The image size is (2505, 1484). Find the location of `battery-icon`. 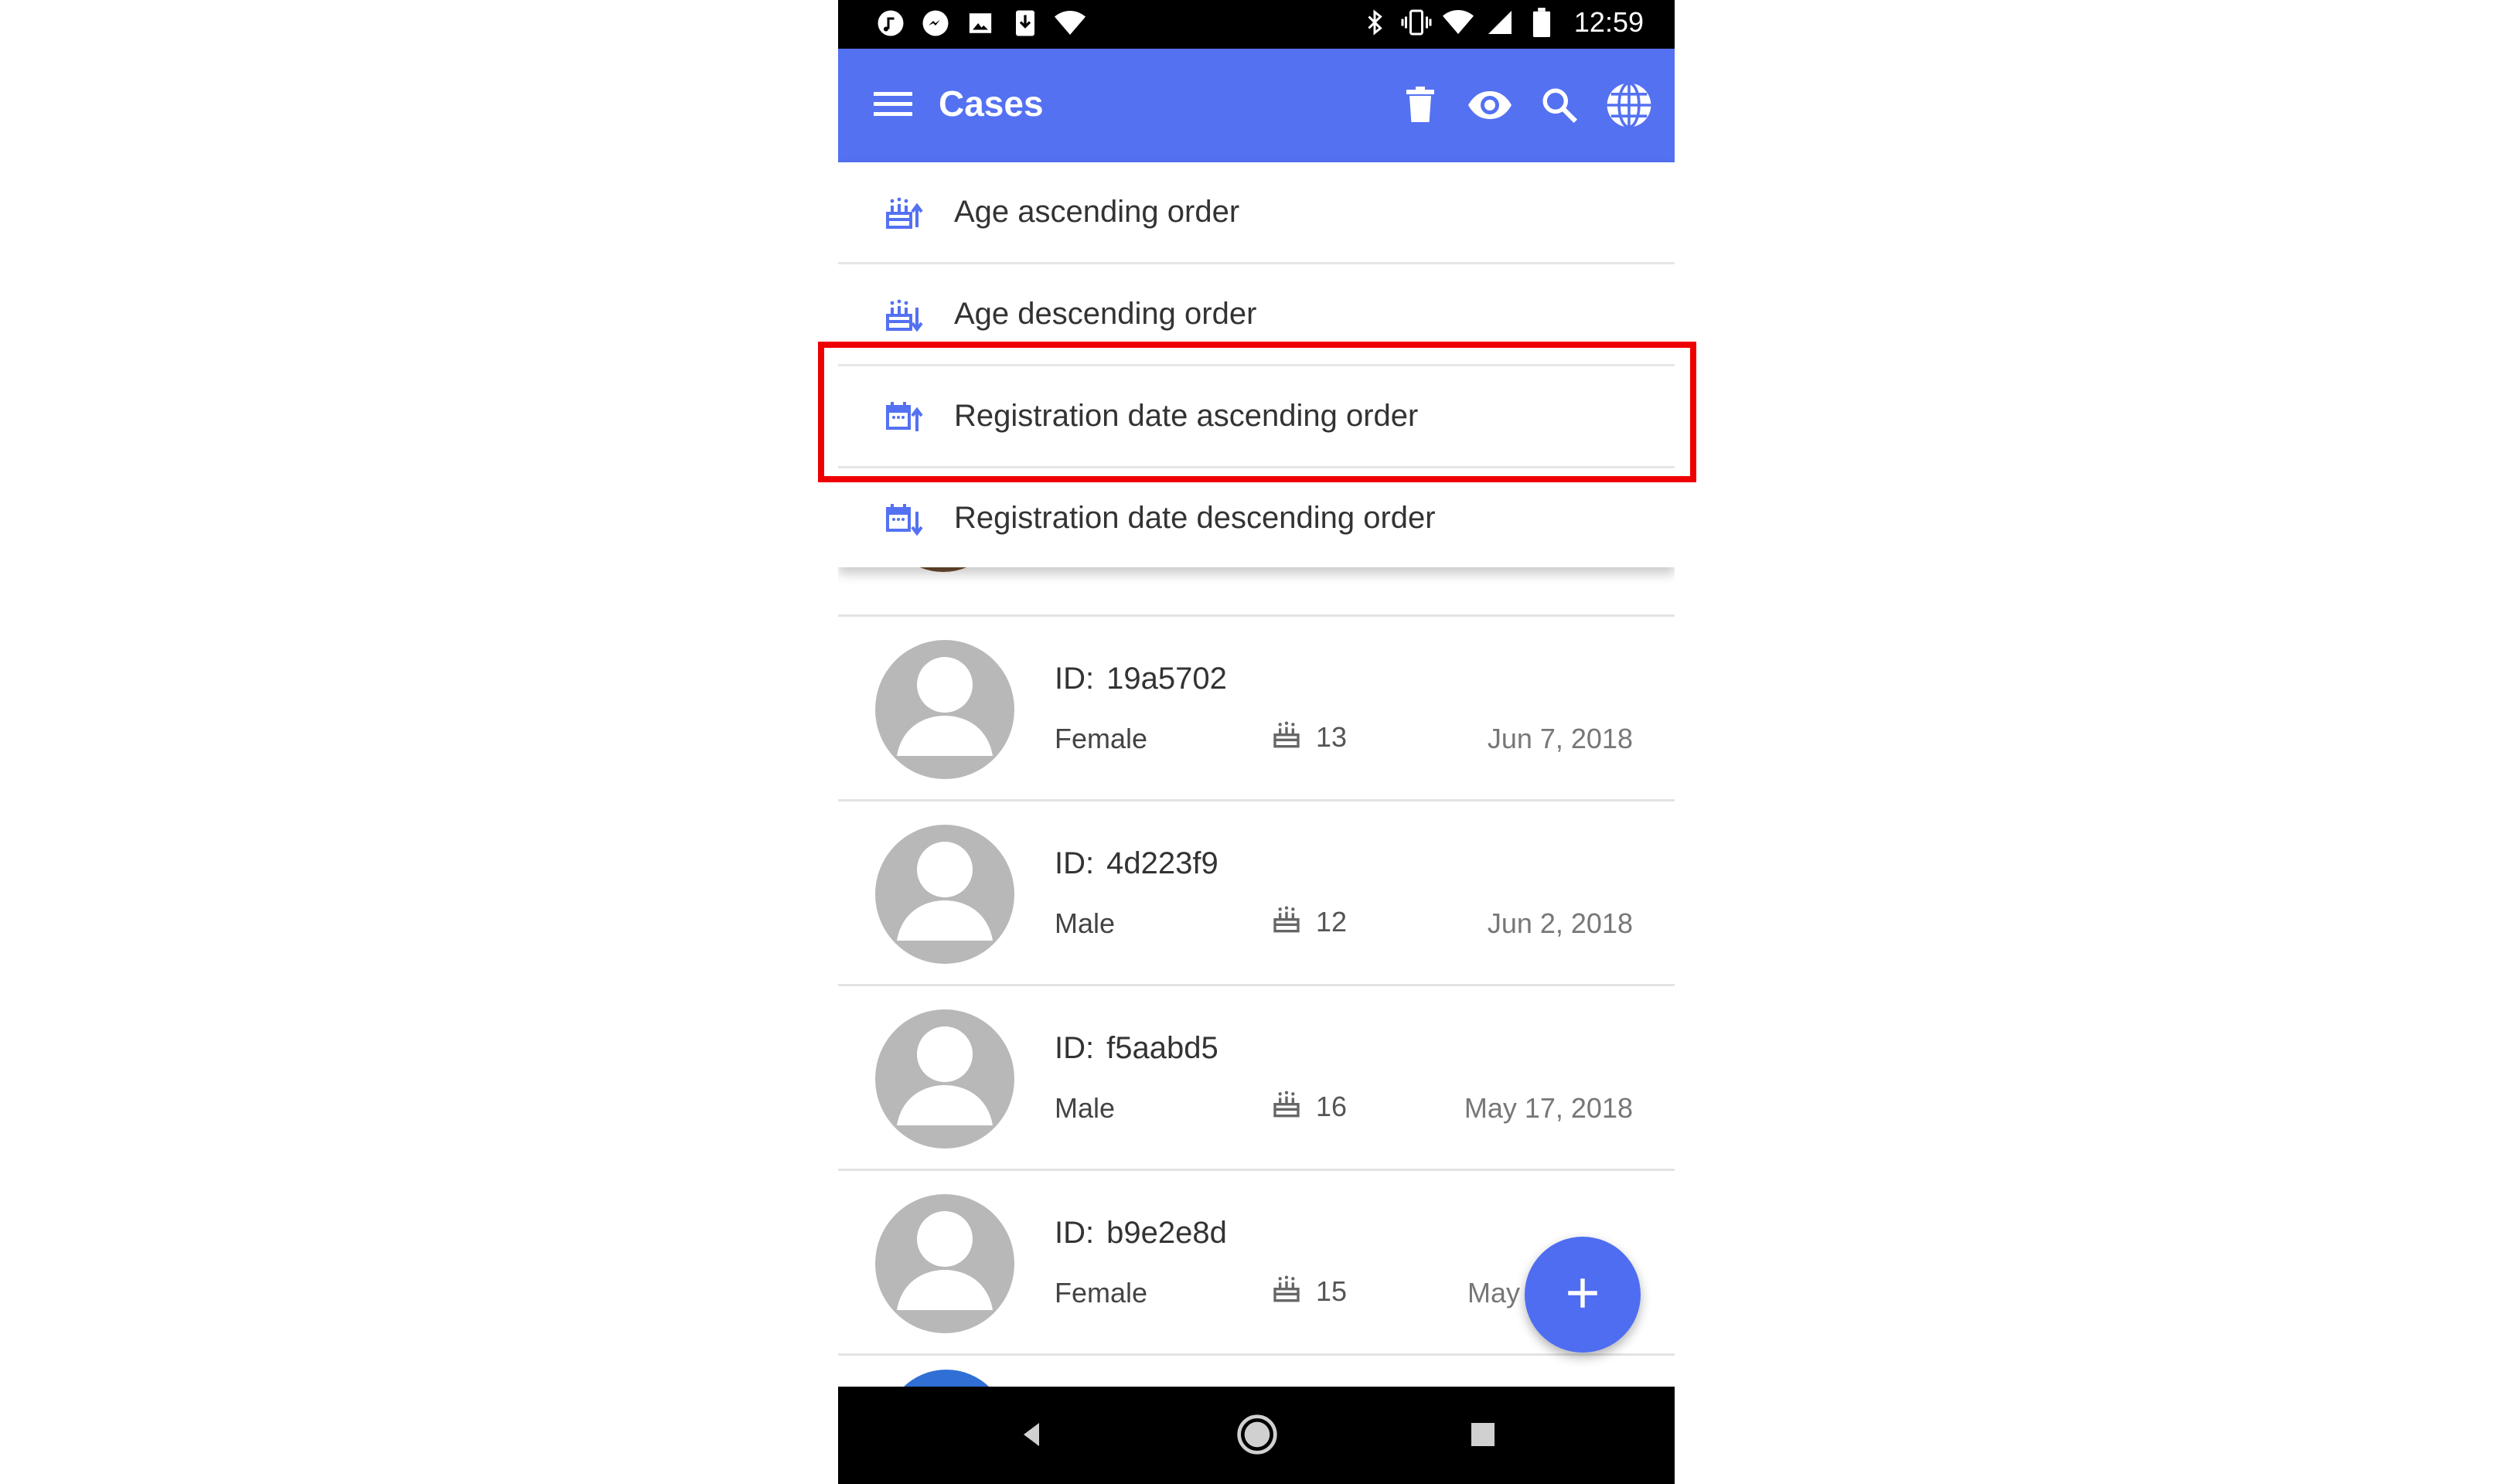

battery-icon is located at coordinates (1541, 22).